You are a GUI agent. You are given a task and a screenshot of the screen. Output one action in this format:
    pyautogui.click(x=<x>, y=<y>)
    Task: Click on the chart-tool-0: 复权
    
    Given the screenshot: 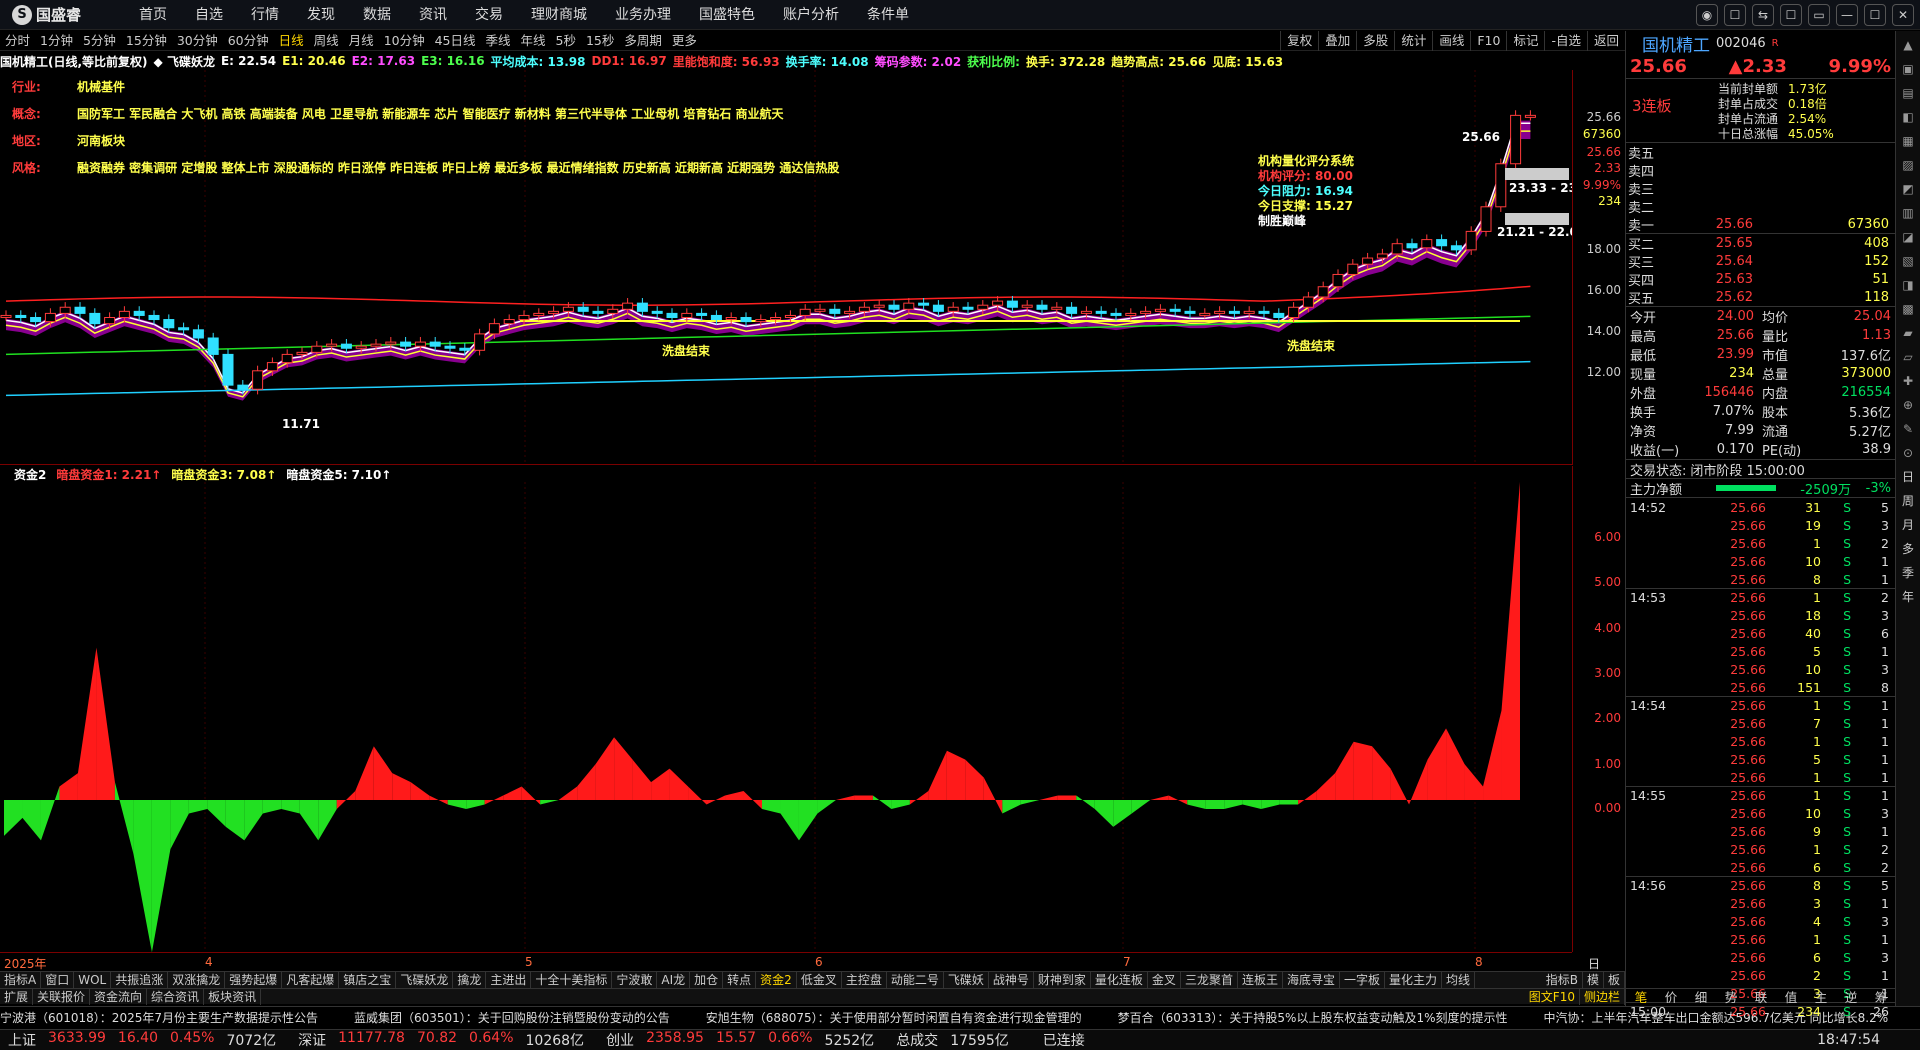 What is the action you would take?
    pyautogui.click(x=1299, y=41)
    